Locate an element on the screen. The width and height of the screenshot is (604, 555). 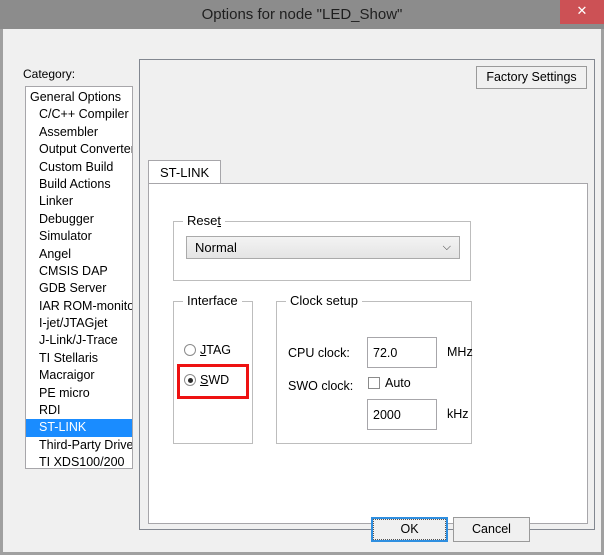
category-item: CMSIS DAP is located at coordinates (79, 271).